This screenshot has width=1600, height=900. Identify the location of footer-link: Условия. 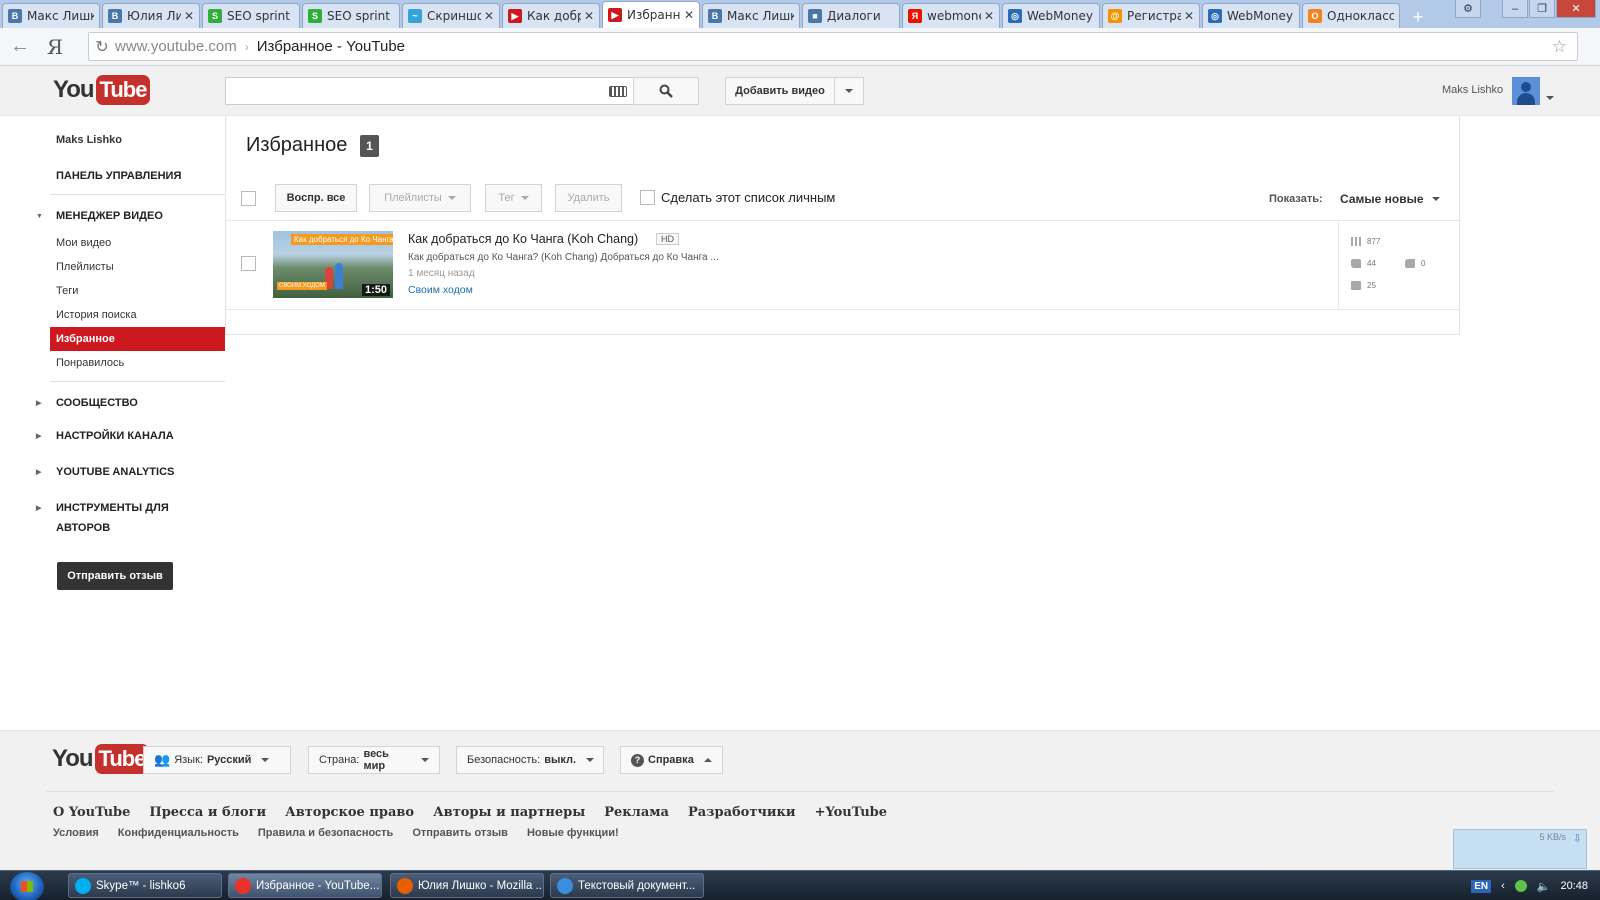
(76, 833).